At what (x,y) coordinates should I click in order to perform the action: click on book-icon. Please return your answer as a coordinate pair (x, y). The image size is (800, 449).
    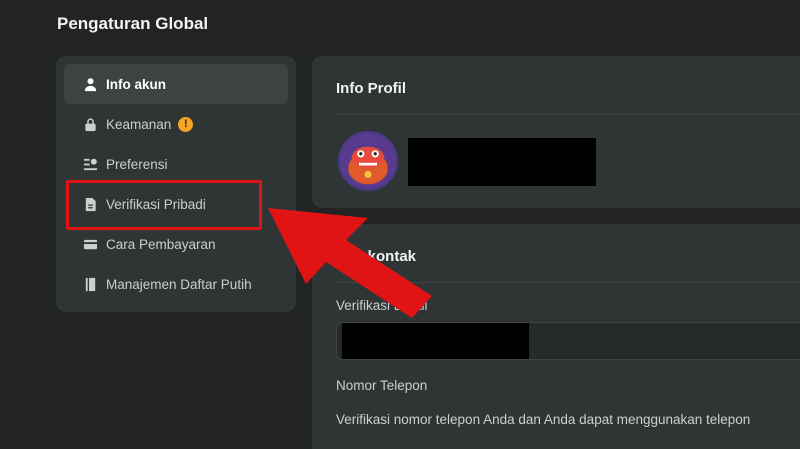
    Looking at the image, I should click on (90, 284).